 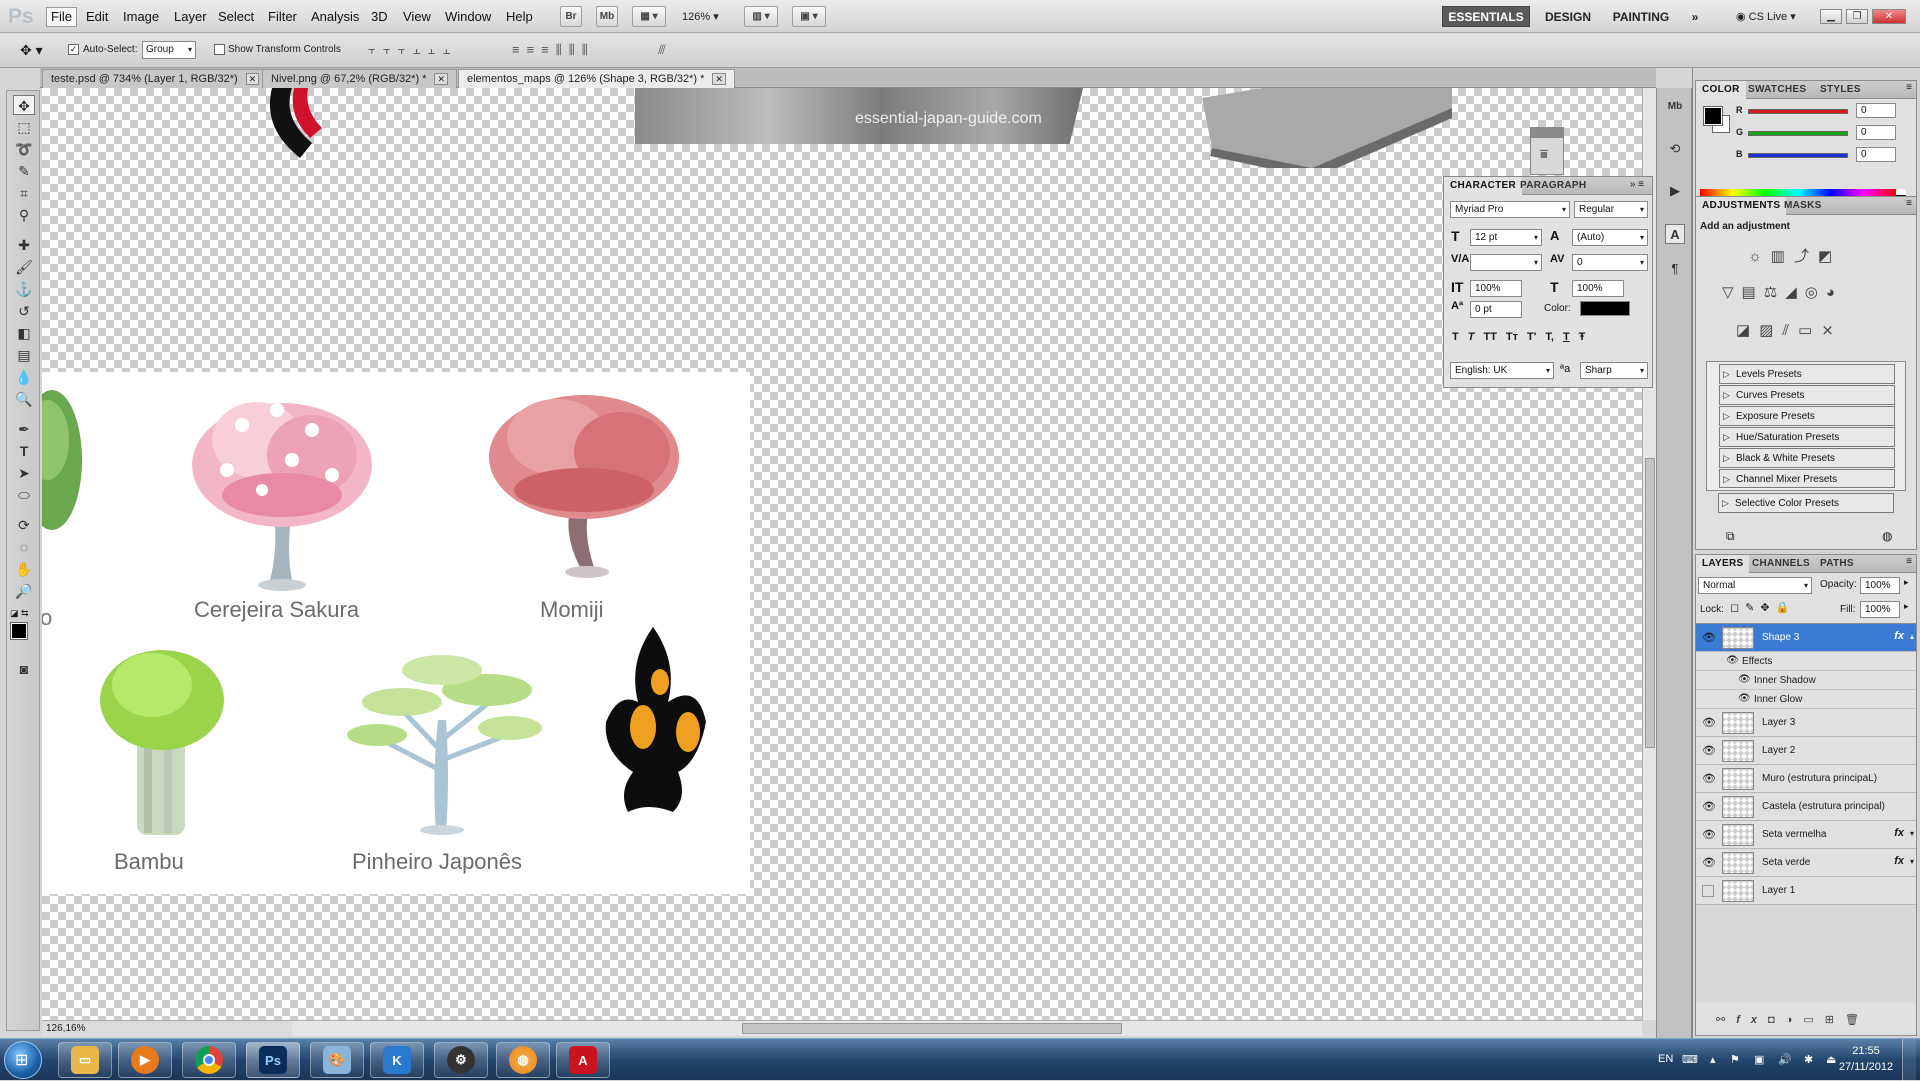 I want to click on menu-analysis: Analysis, so click(x=335, y=16).